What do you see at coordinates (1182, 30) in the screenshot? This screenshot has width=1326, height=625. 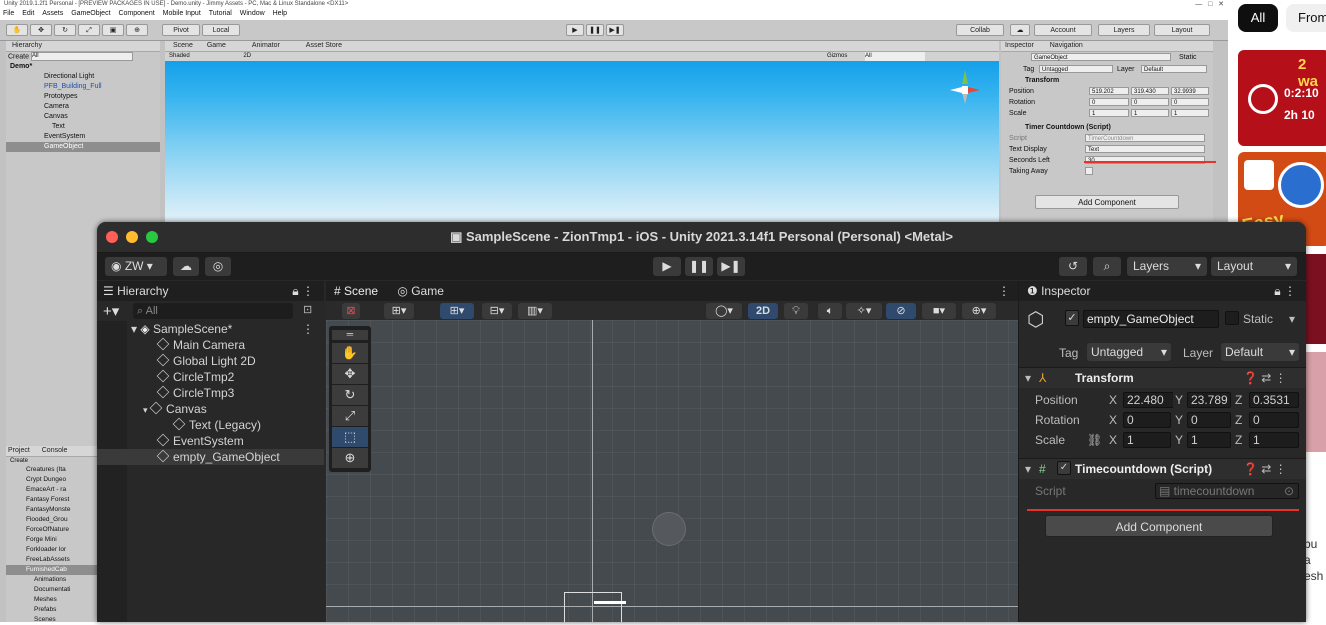 I see `layout-button: Layout` at bounding box center [1182, 30].